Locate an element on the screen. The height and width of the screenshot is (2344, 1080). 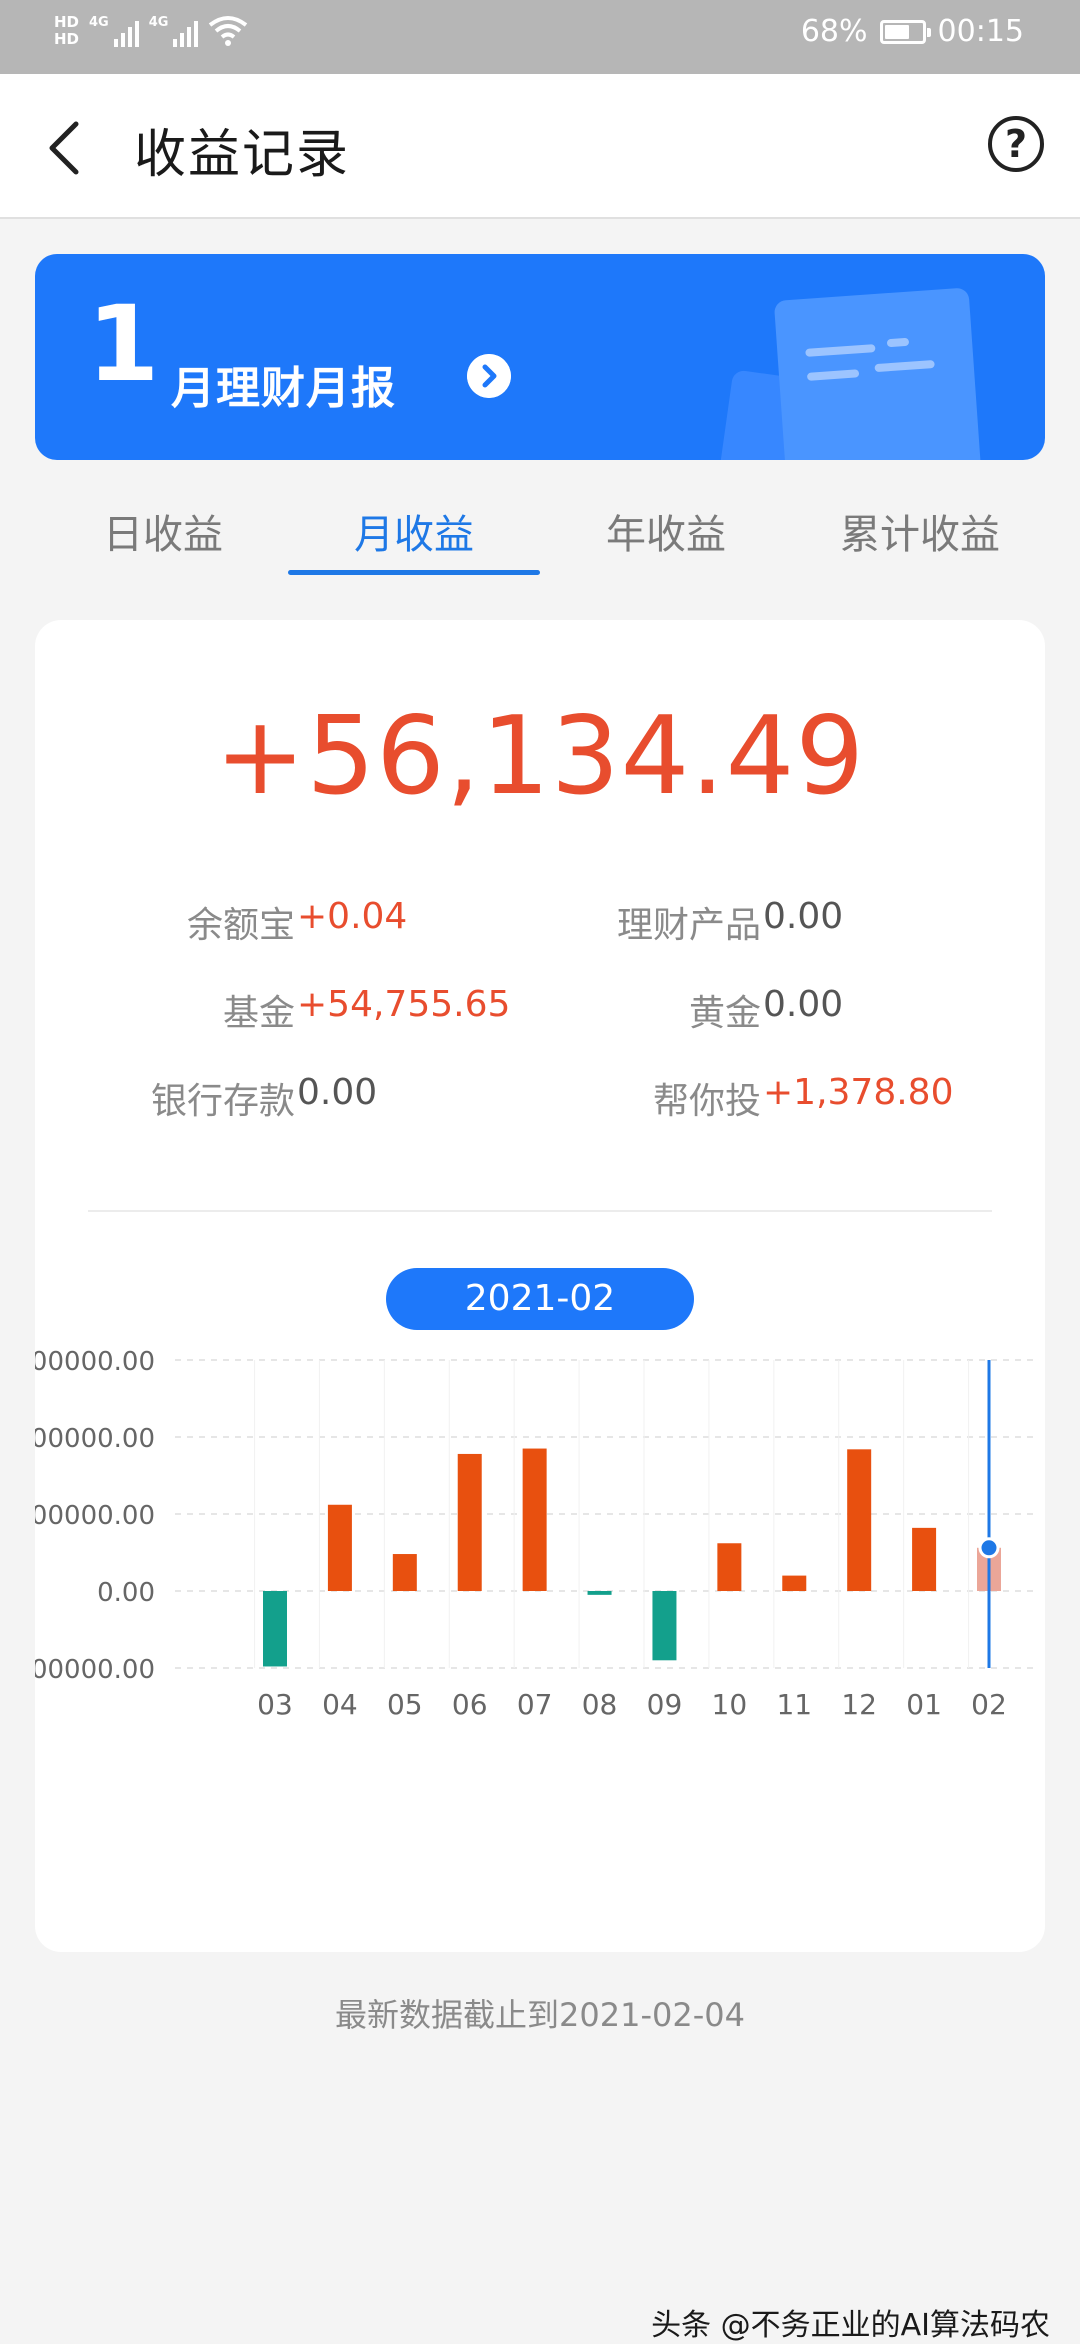
back-arrow-icon is located at coordinates (64, 148).